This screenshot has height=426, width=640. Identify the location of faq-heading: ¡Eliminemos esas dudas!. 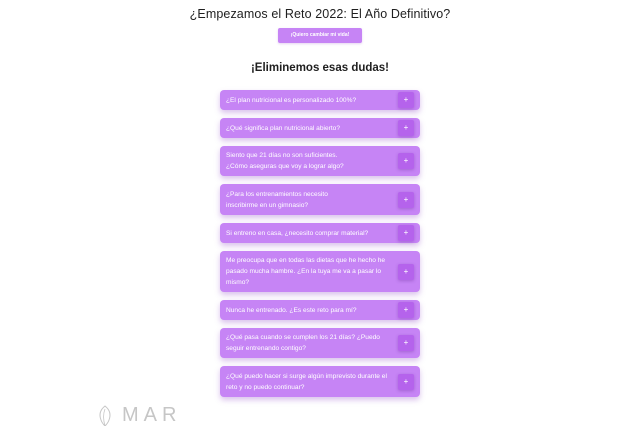
(320, 68).